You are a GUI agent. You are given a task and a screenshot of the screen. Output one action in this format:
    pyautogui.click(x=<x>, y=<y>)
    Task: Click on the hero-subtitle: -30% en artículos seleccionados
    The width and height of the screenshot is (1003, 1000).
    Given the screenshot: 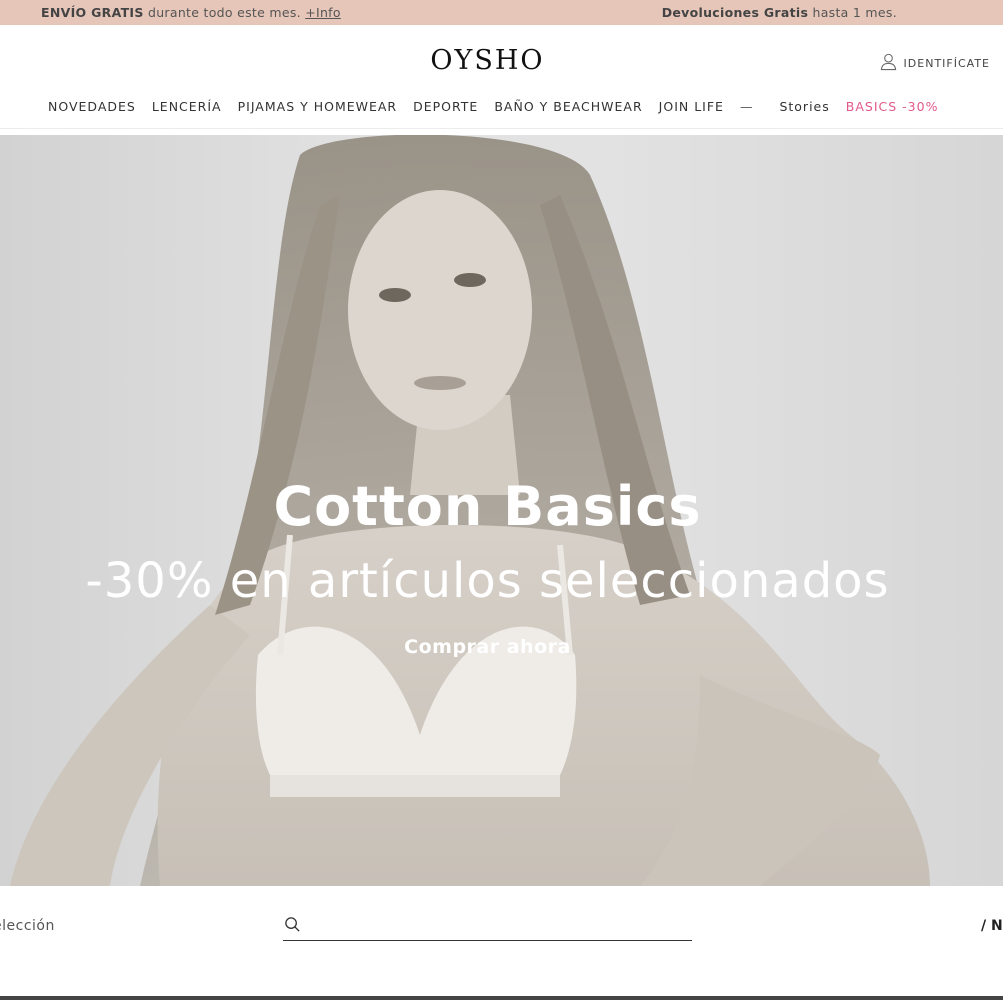 What is the action you would take?
    pyautogui.click(x=487, y=581)
    